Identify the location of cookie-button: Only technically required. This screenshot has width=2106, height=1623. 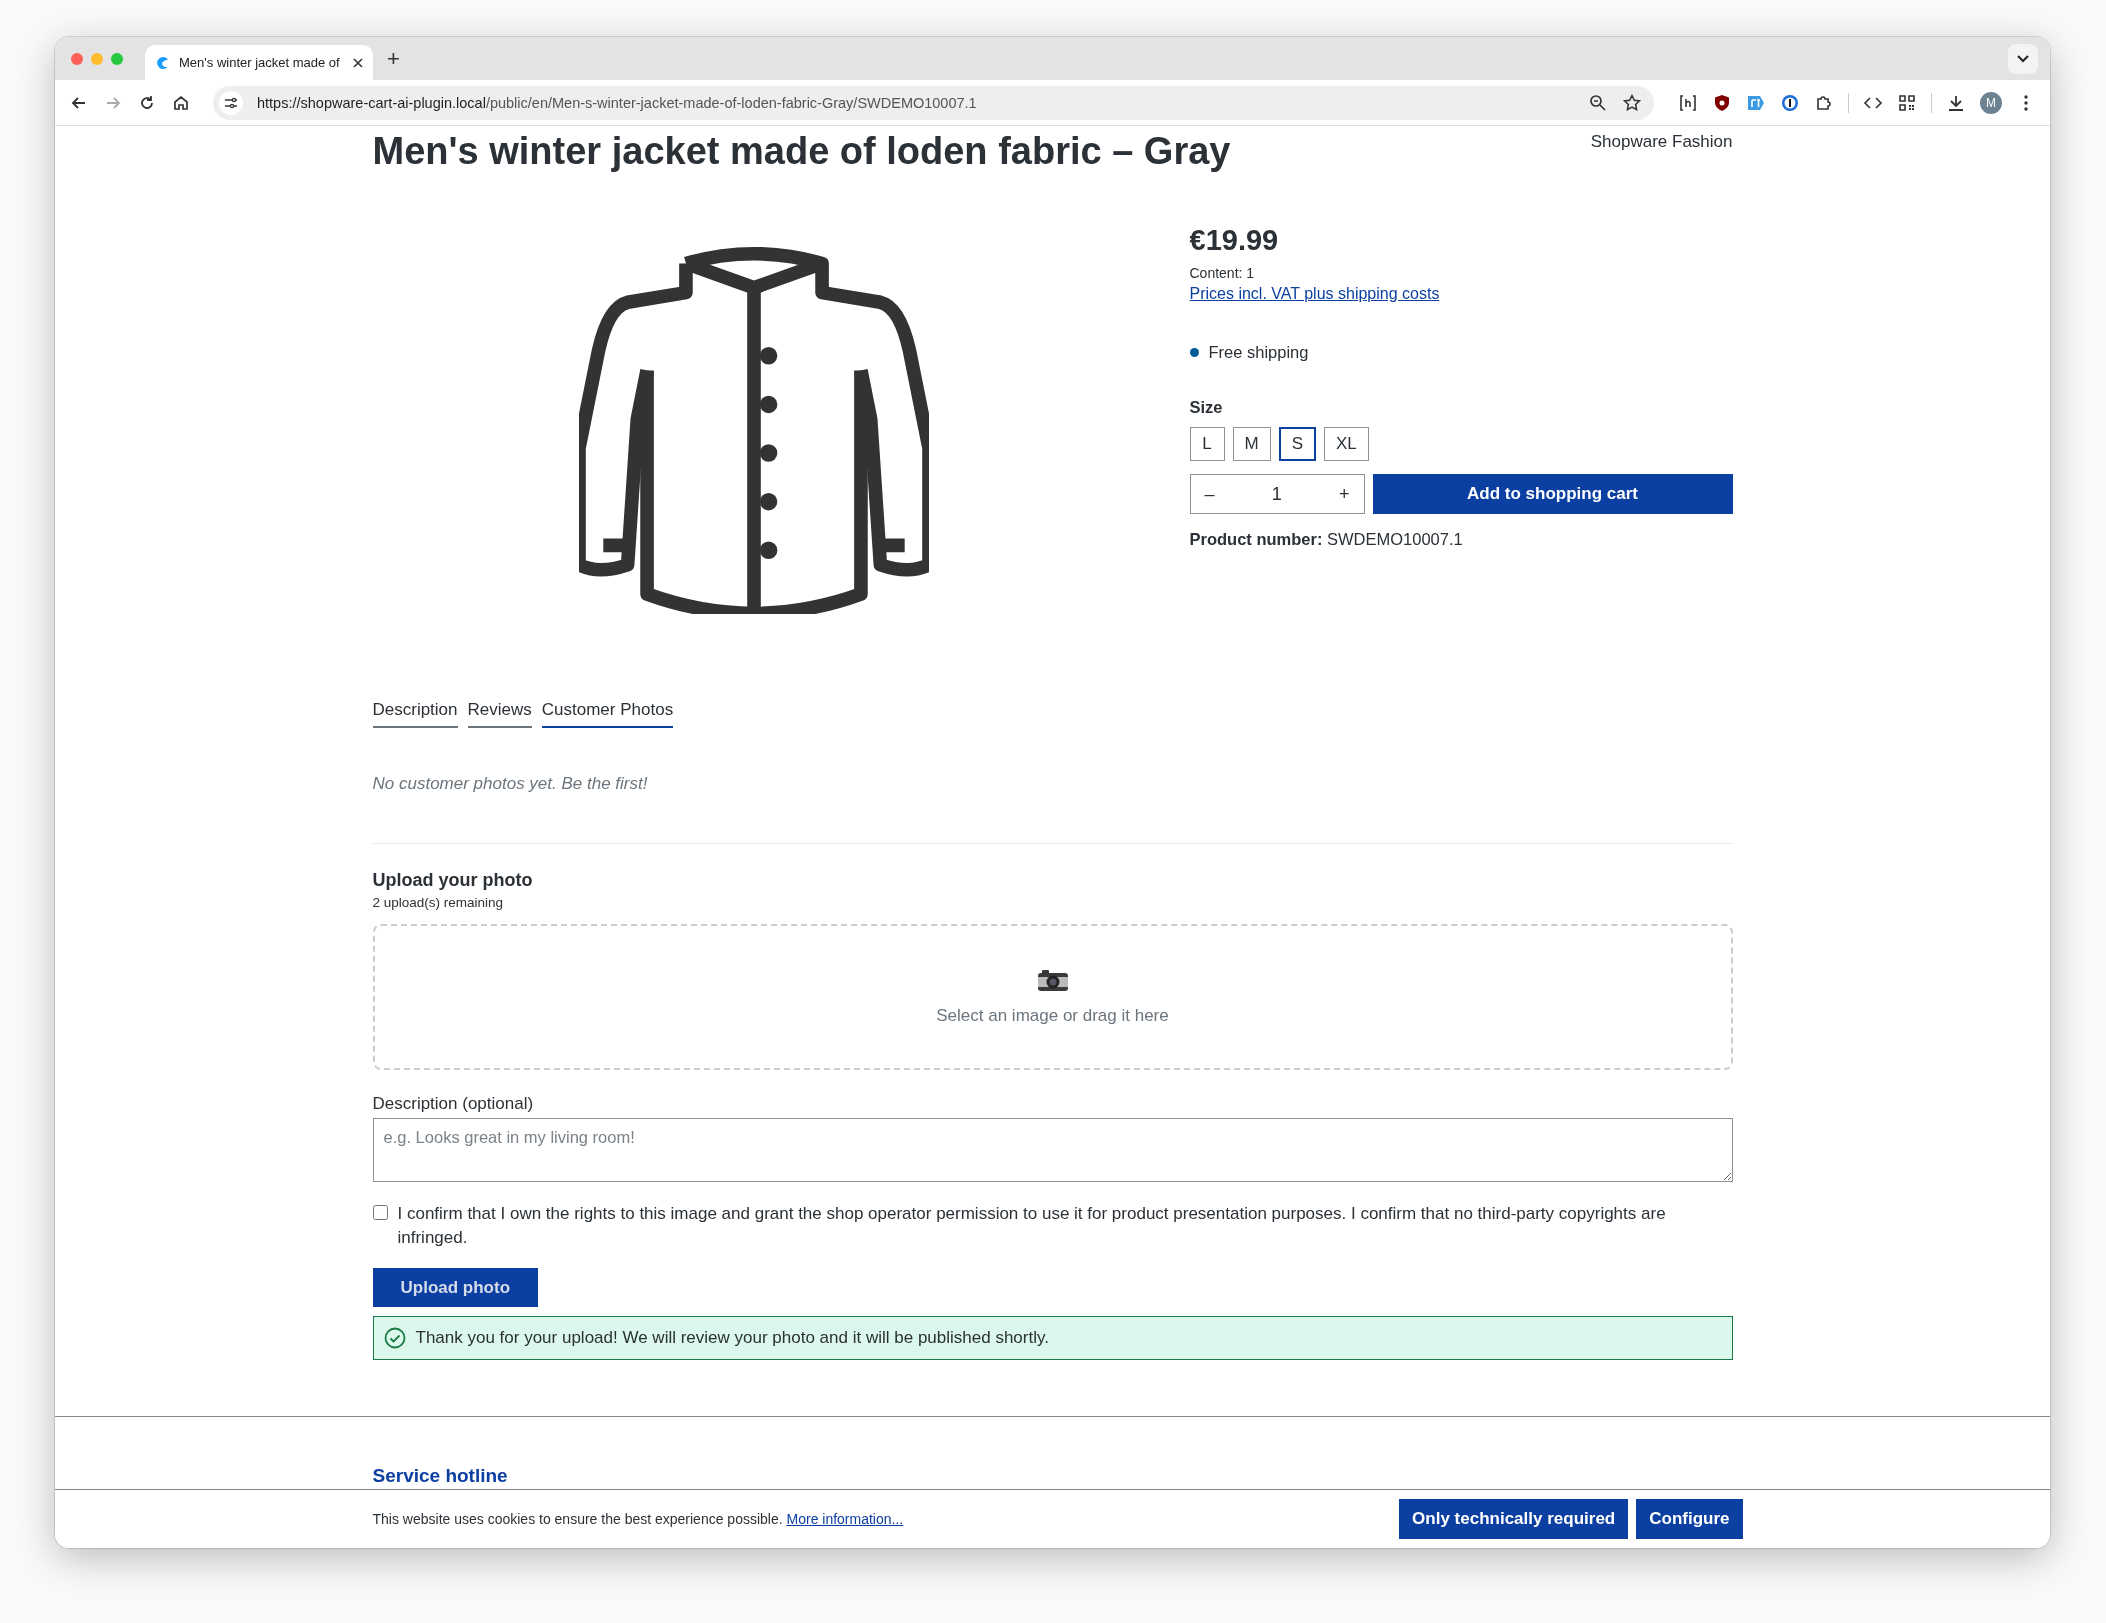
(1514, 1519).